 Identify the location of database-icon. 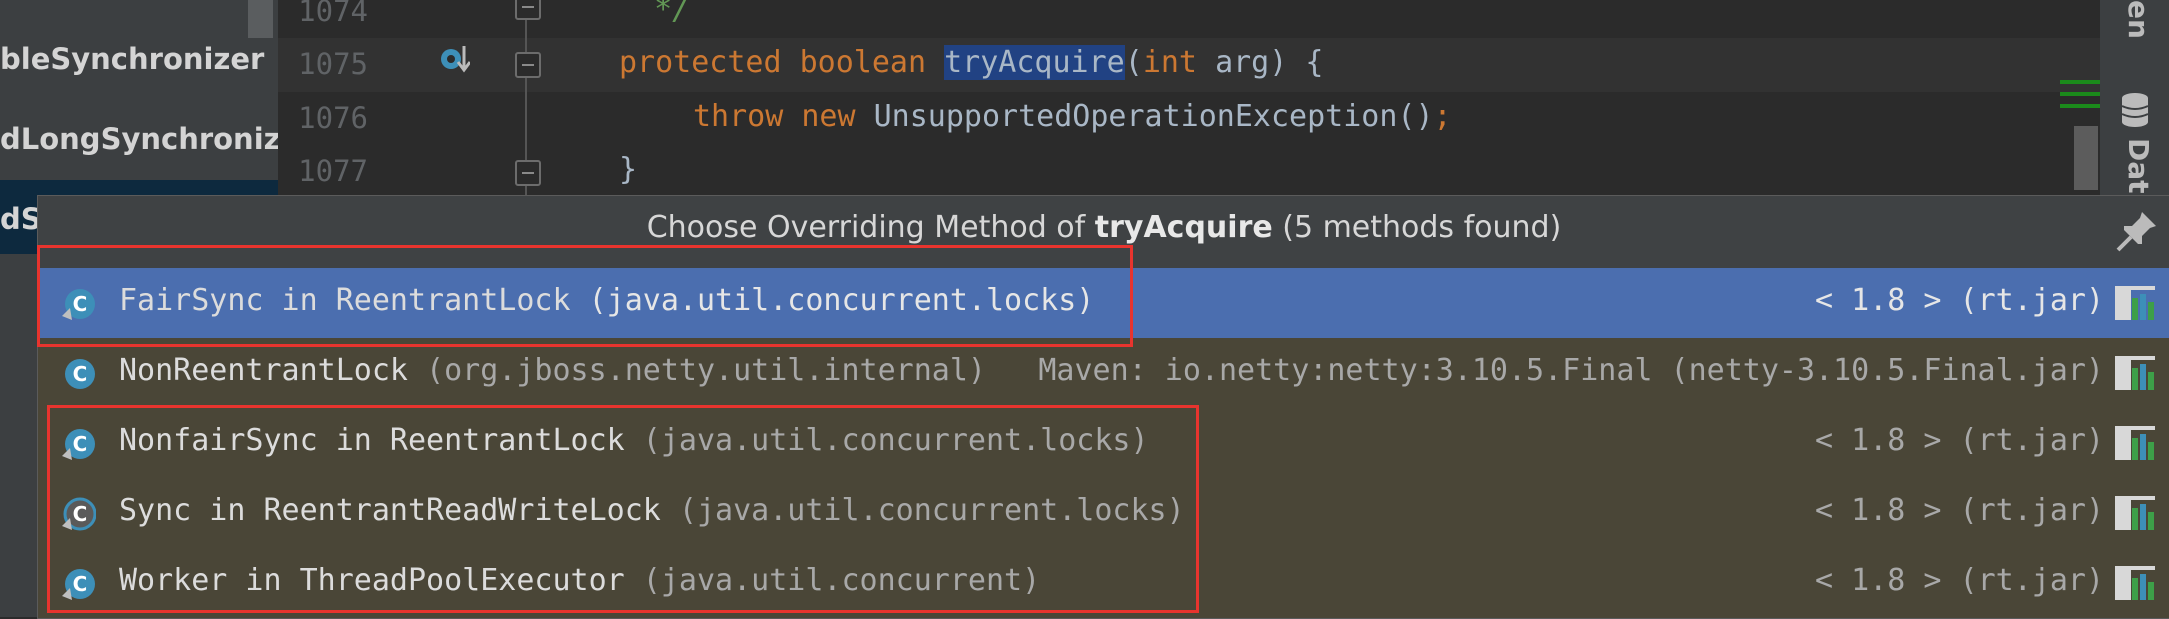
(2135, 110).